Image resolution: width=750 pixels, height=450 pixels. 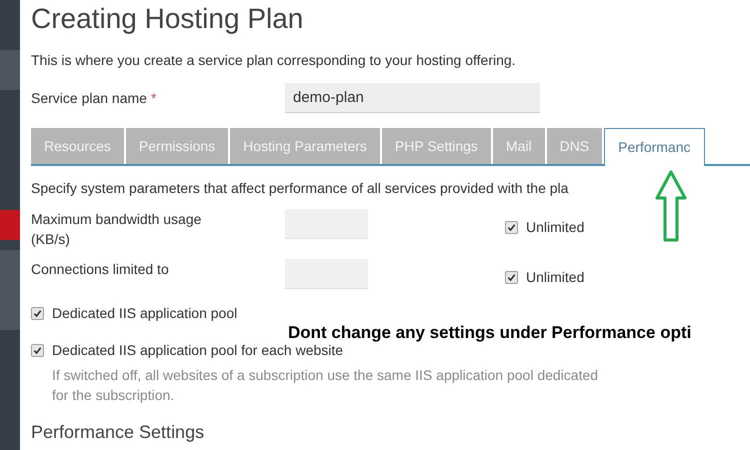 I want to click on tab: PHP Settings, so click(x=436, y=146).